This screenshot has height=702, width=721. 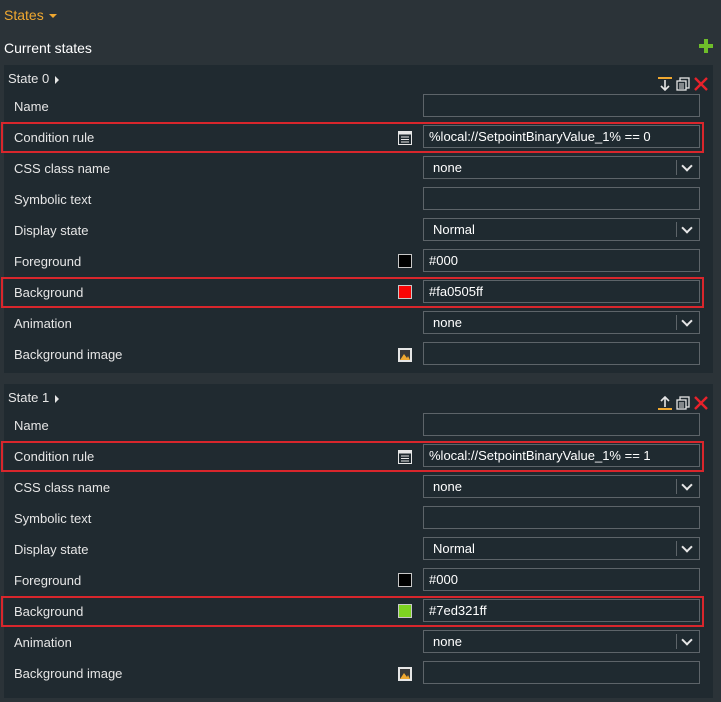 I want to click on states-dropdown: States, so click(x=30, y=15).